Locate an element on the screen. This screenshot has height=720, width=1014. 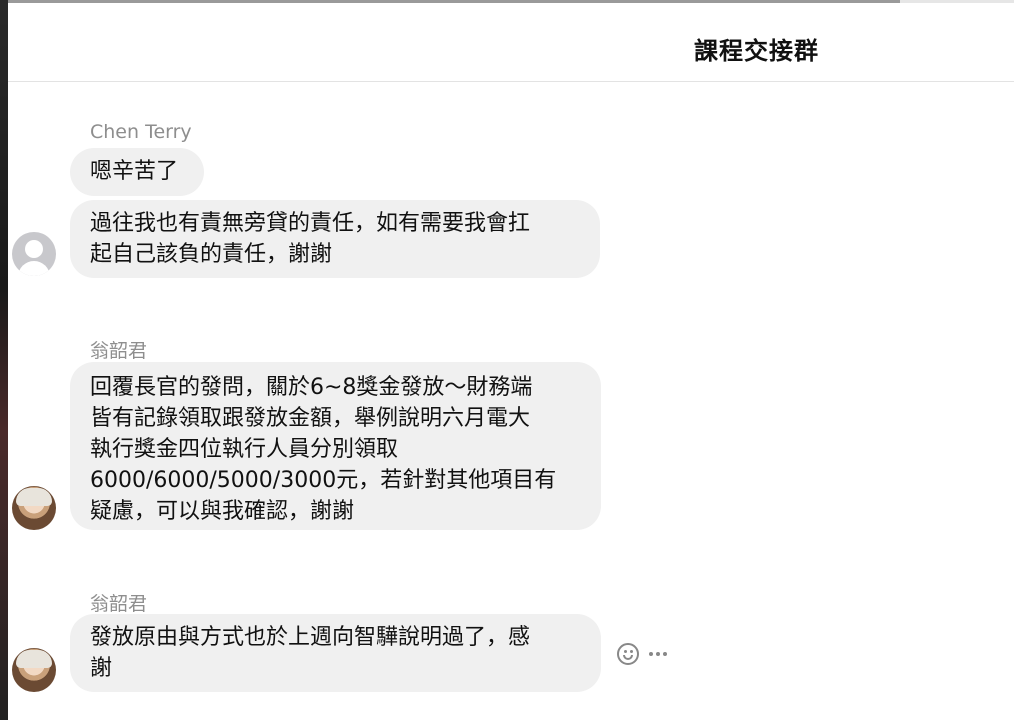
more-options-icon is located at coordinates (658, 654).